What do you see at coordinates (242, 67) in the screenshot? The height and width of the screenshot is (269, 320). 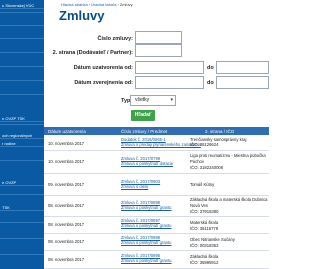 I see `concluded-to-input` at bounding box center [242, 67].